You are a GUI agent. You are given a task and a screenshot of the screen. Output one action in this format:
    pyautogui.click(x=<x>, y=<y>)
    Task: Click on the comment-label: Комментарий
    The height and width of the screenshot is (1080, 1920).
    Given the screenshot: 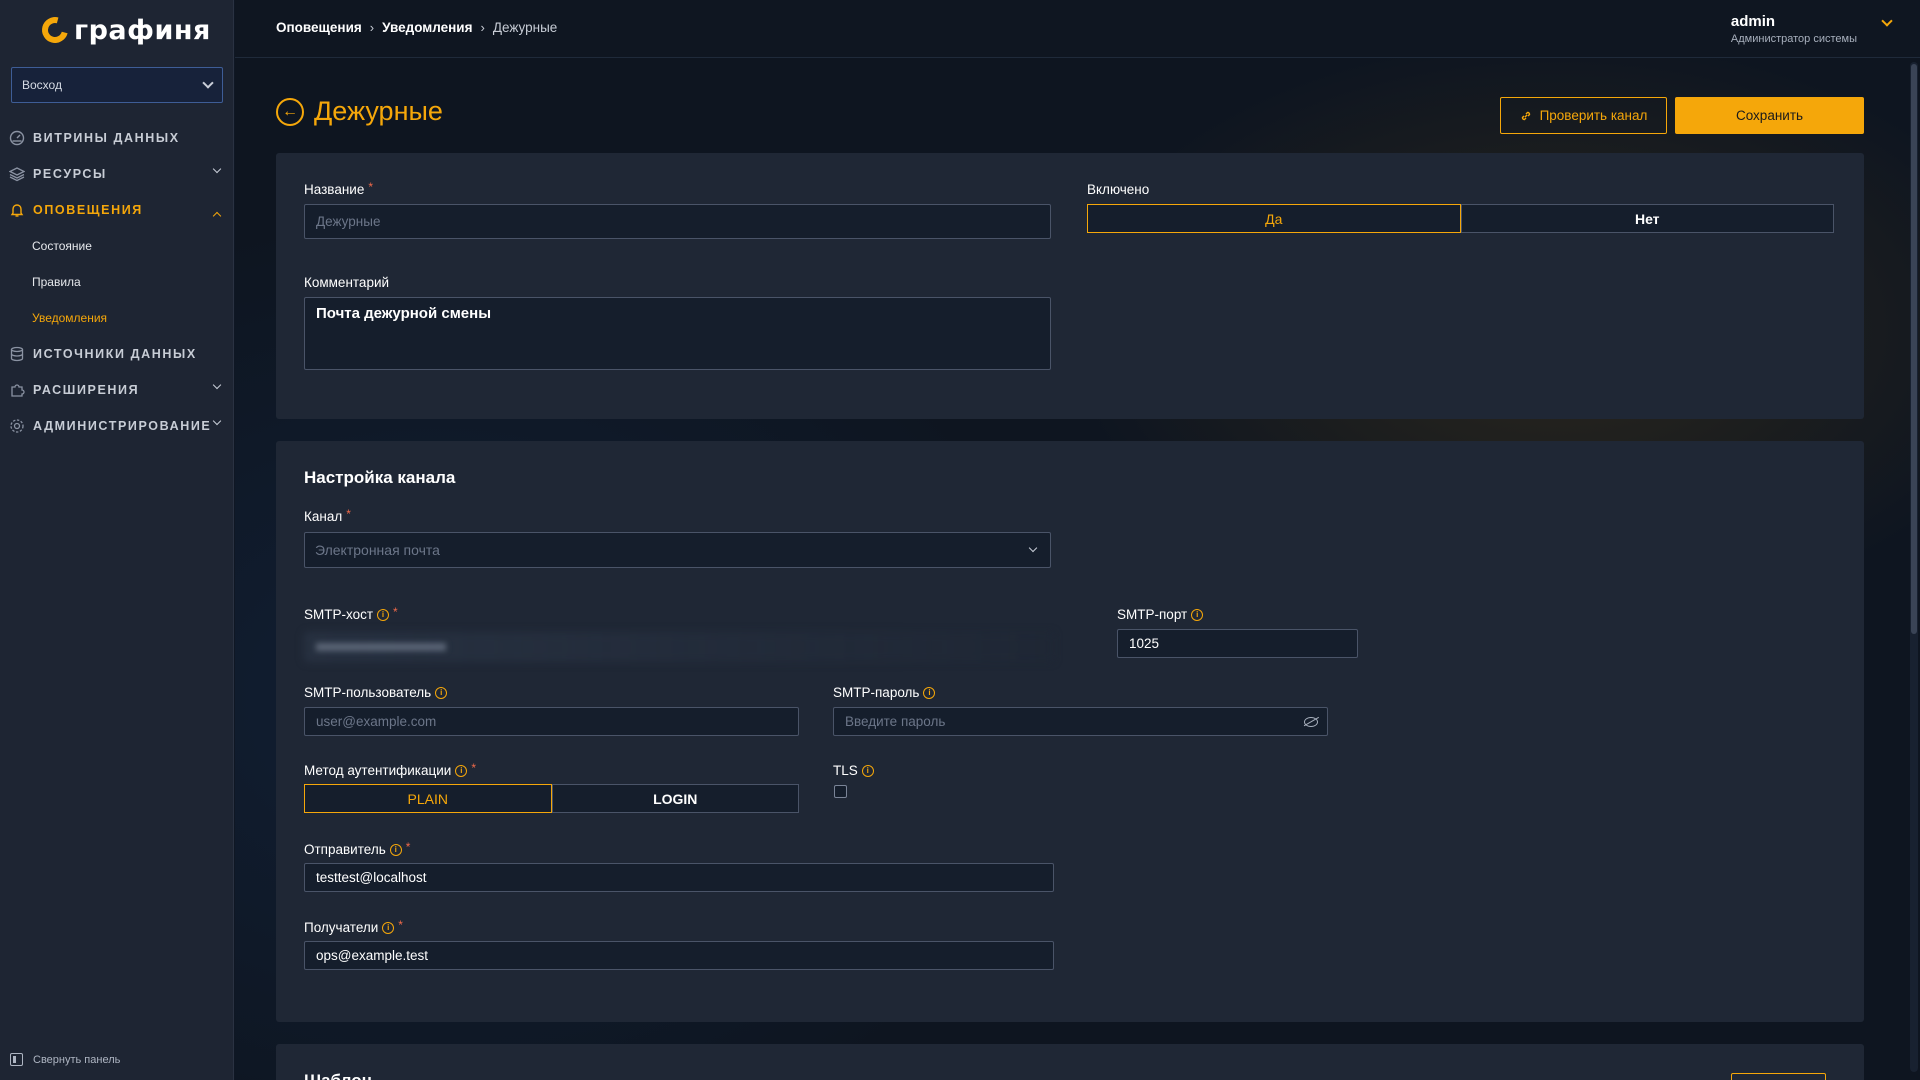 What is the action you would take?
    pyautogui.click(x=347, y=282)
    